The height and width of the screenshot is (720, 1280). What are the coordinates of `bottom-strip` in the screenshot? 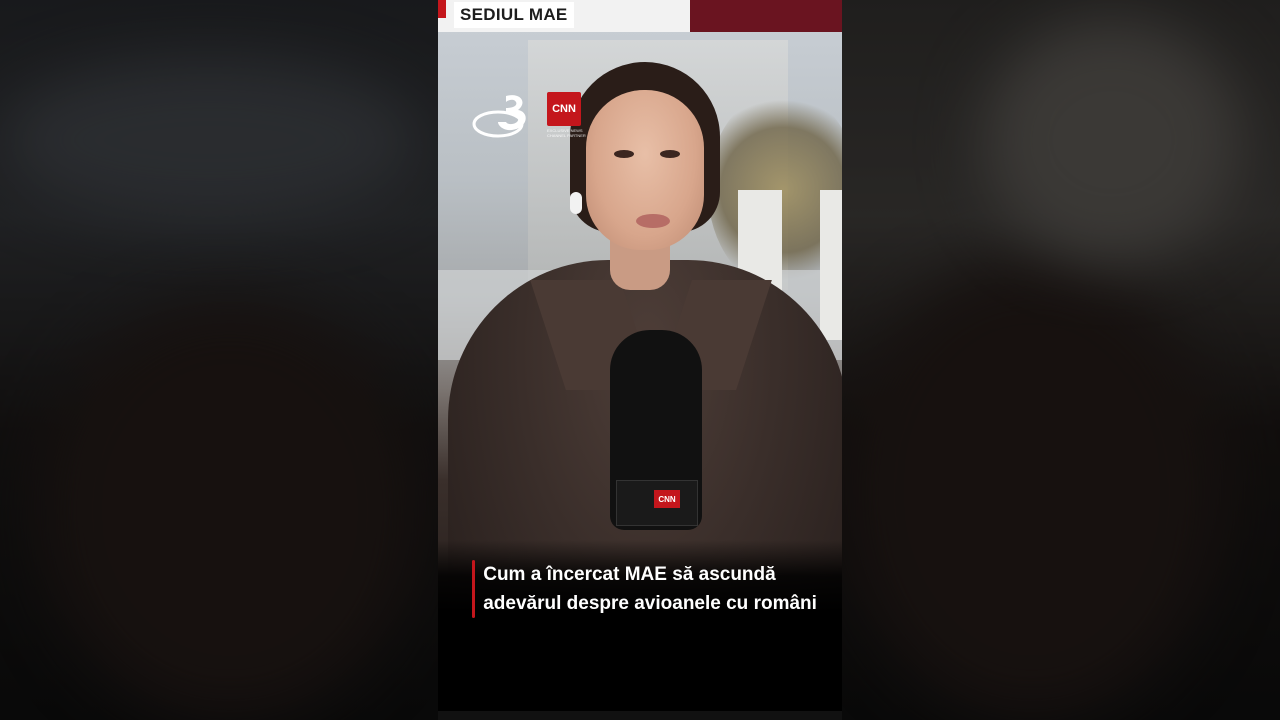 It's located at (640, 715).